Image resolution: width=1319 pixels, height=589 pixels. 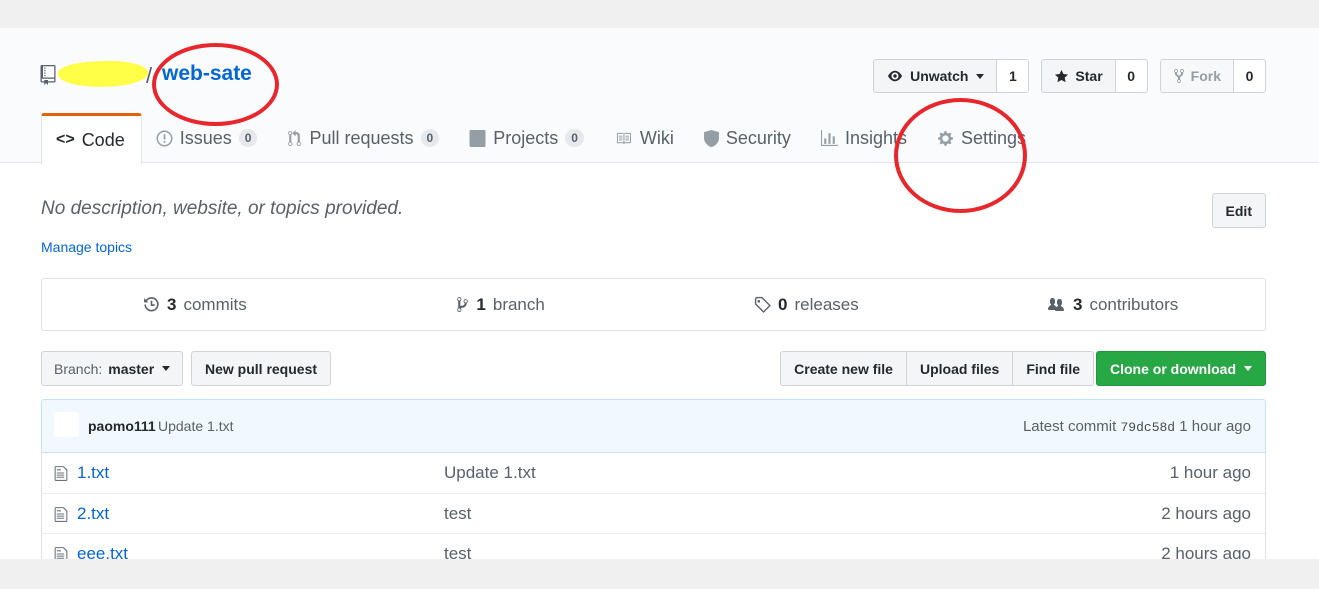 I want to click on create-new-file-button: Create new file, so click(x=843, y=368).